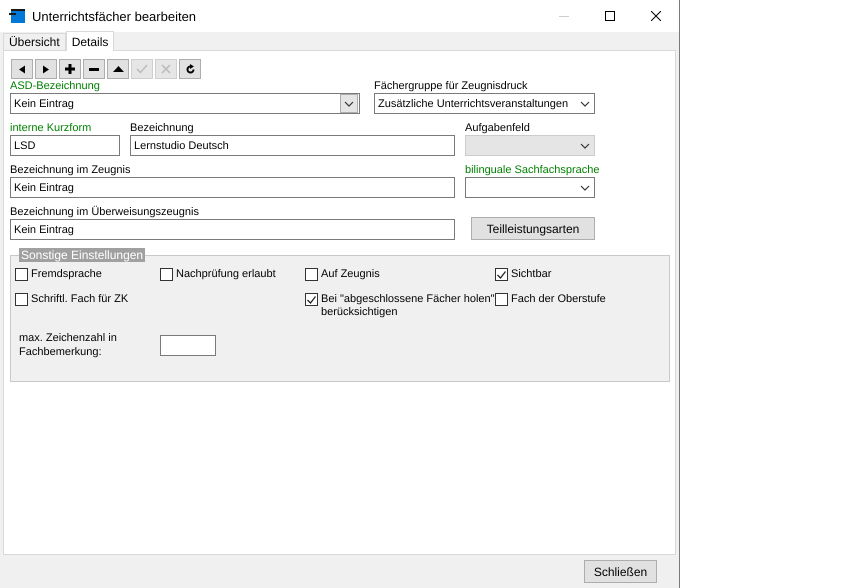 This screenshot has width=867, height=588. Describe the element at coordinates (232, 274) in the screenshot. I see `checkbox: Nachprüfung erlaubt` at that location.